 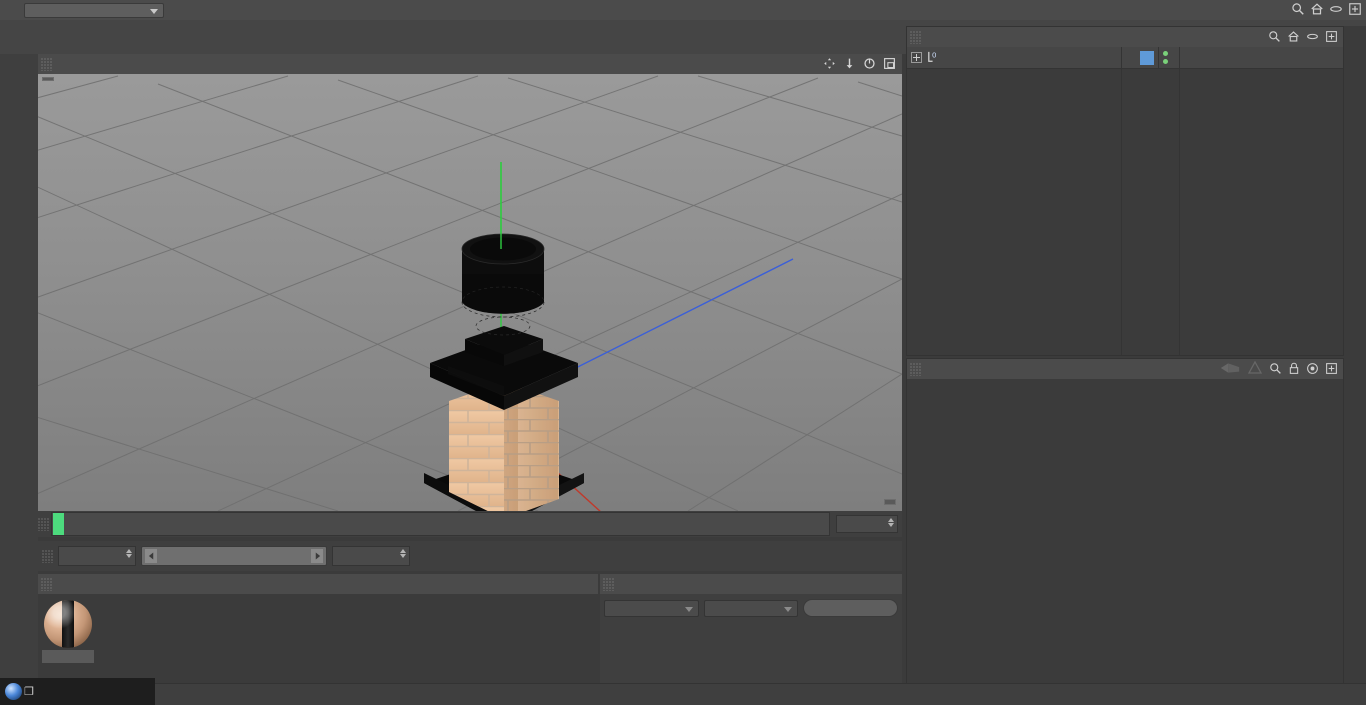 What do you see at coordinates (1125, 200) in the screenshot?
I see `object-manager-body: 0` at bounding box center [1125, 200].